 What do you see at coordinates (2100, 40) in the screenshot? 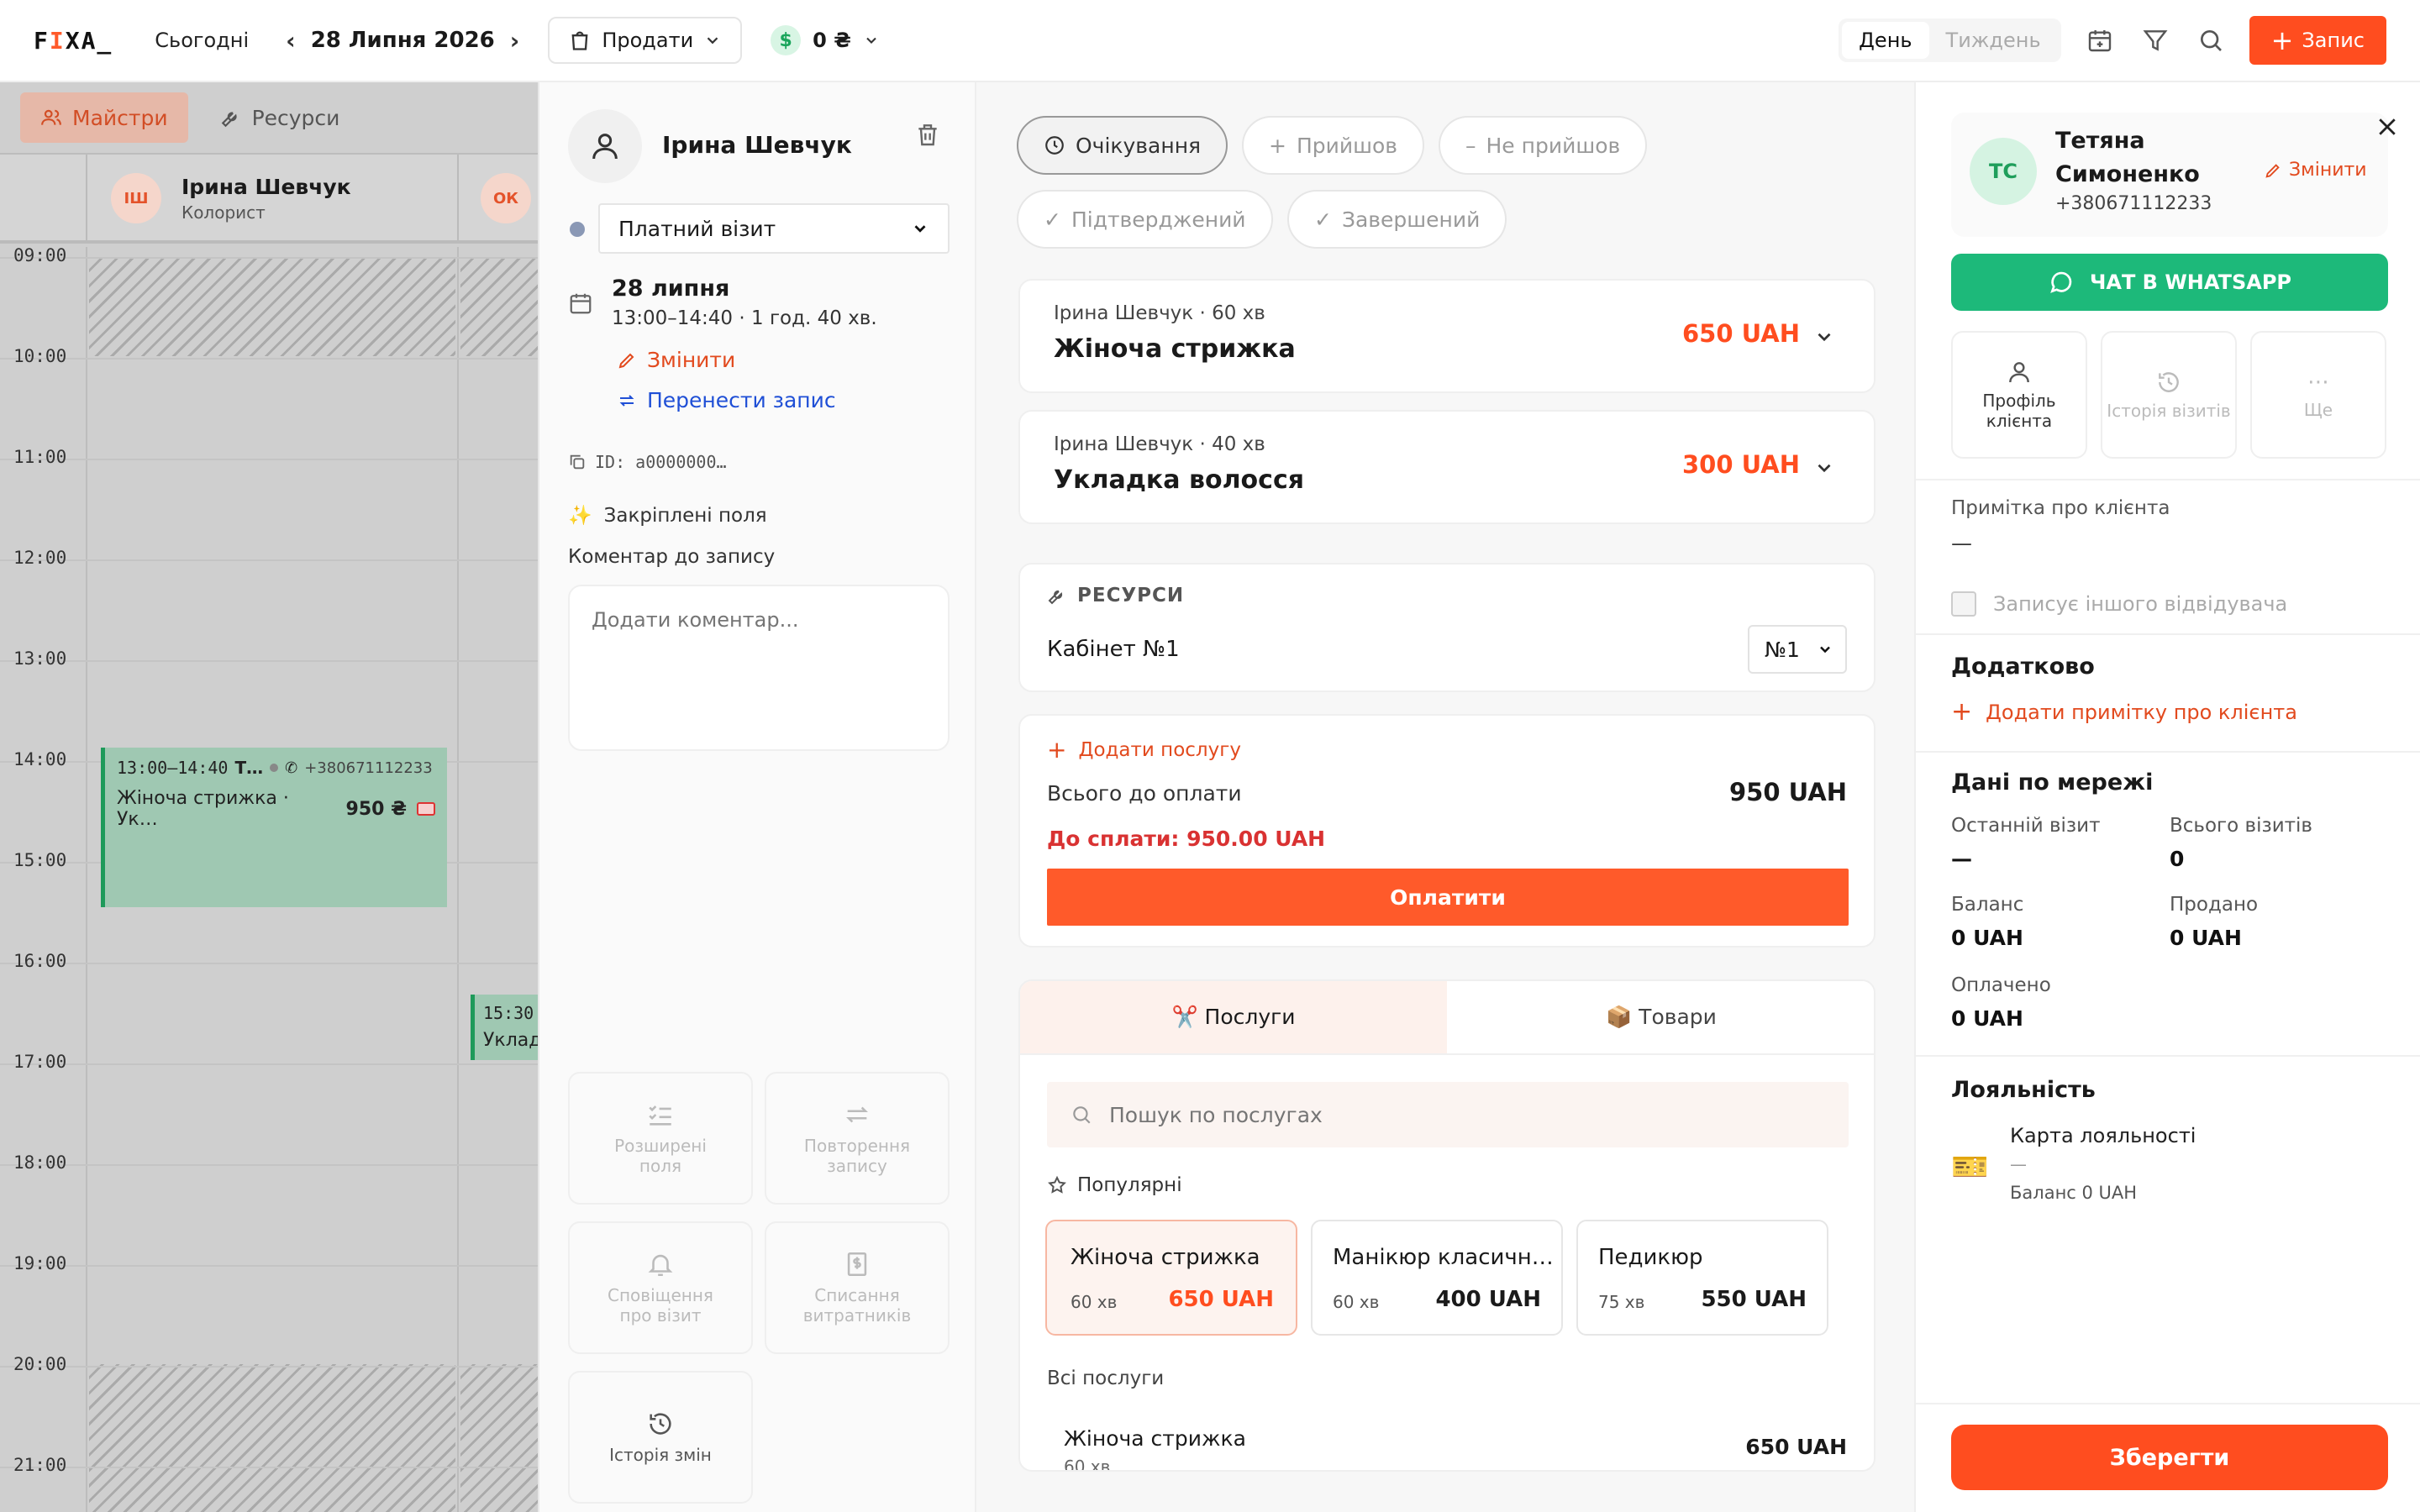
I see `calendar-add-icon` at bounding box center [2100, 40].